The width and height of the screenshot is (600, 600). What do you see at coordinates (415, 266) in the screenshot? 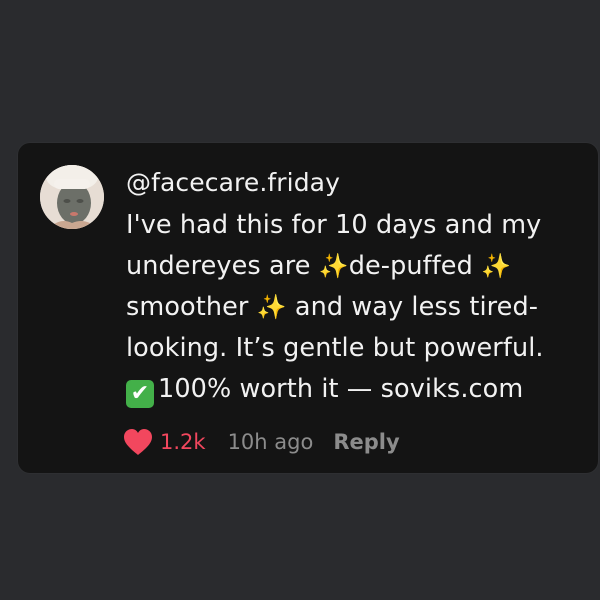
I see `comment-line-text: de-puffed` at bounding box center [415, 266].